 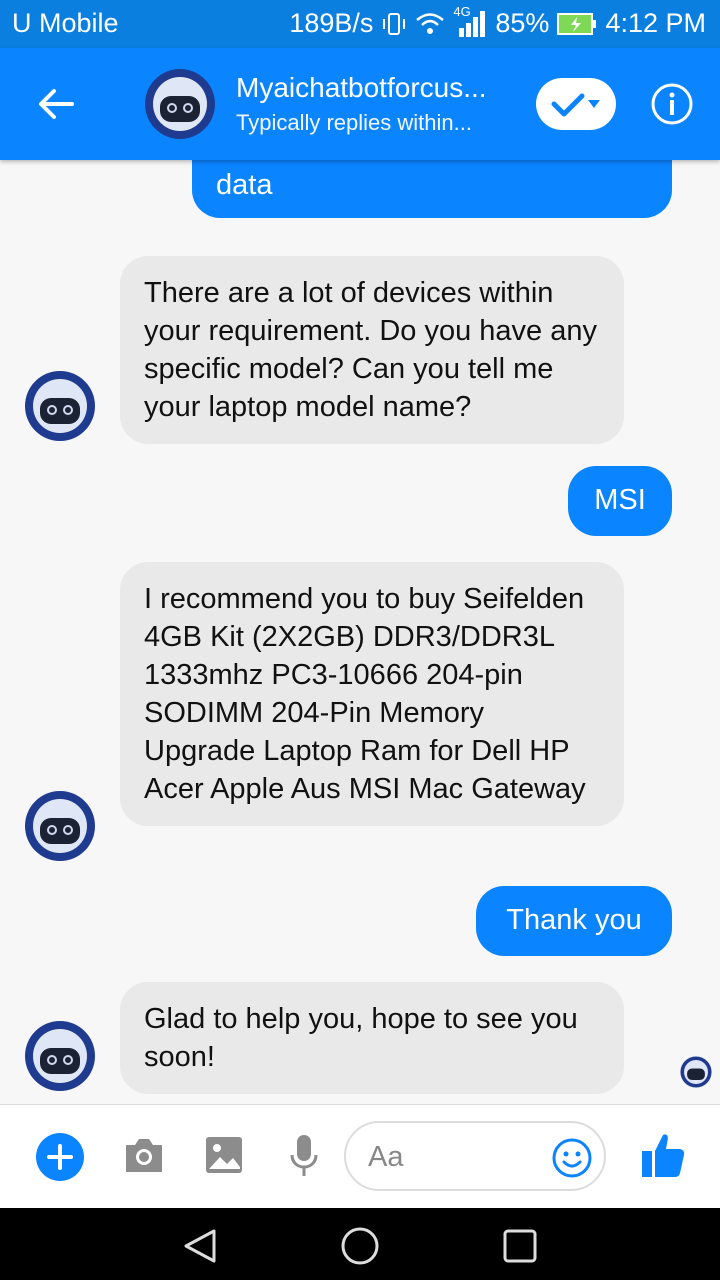 I want to click on message-text: Thank you, so click(x=574, y=920).